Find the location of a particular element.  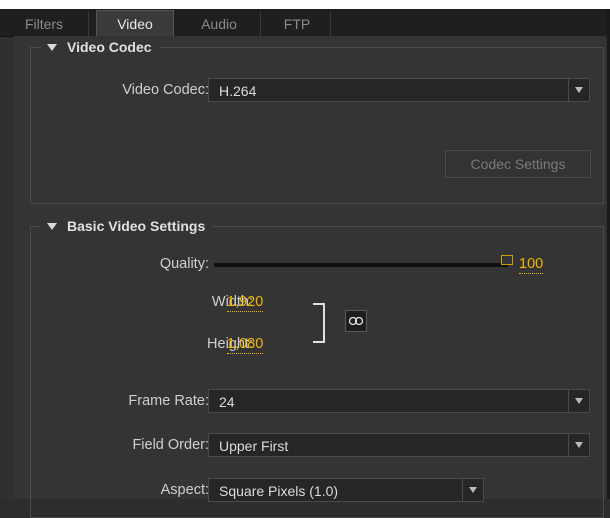

video-codec-group-header: Video Codec is located at coordinates (100, 47).